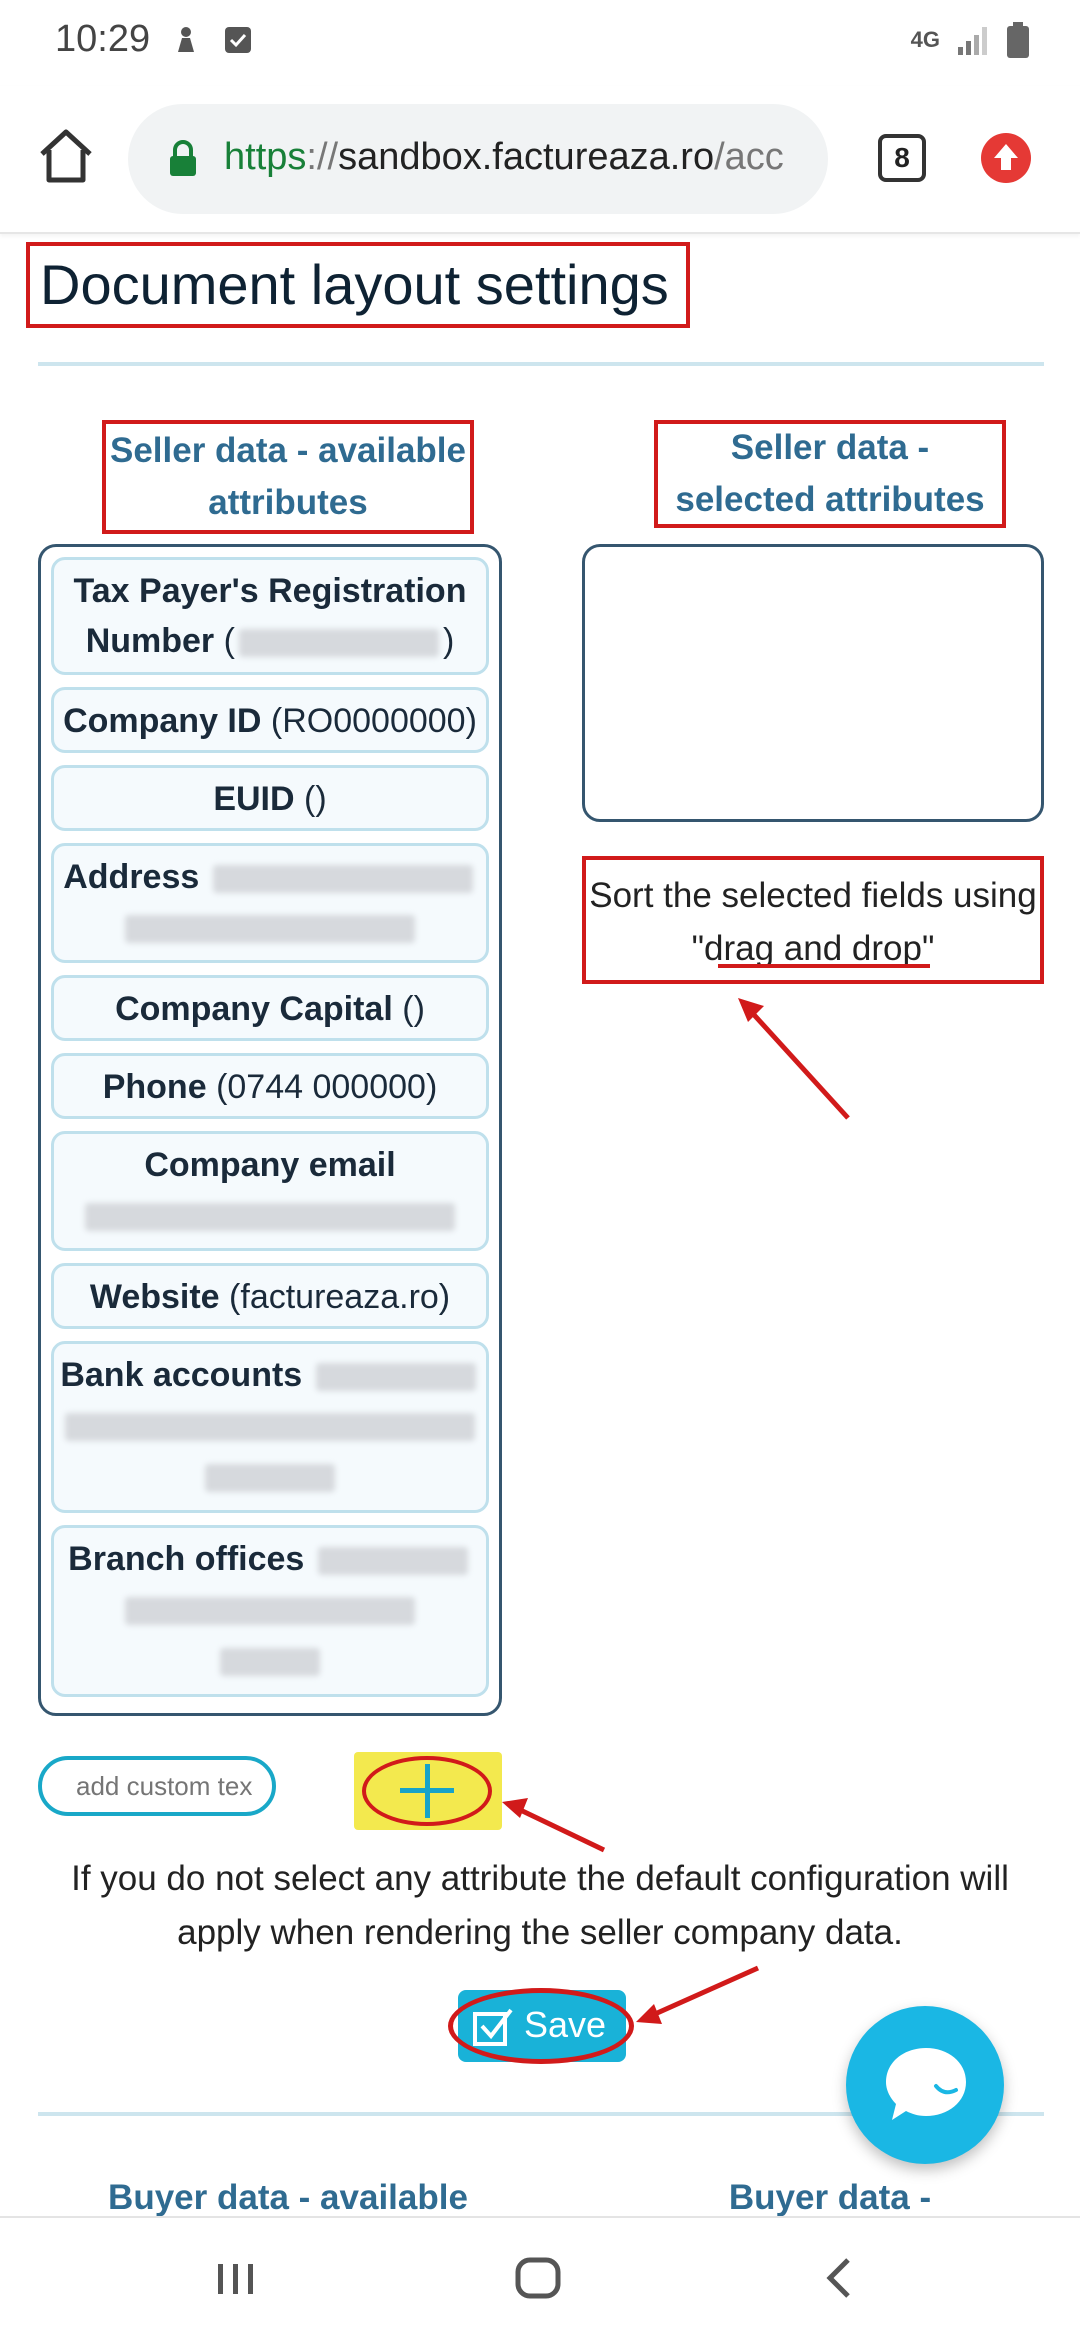  Describe the element at coordinates (270, 903) in the screenshot. I see `attribute-item-address: Address` at that location.